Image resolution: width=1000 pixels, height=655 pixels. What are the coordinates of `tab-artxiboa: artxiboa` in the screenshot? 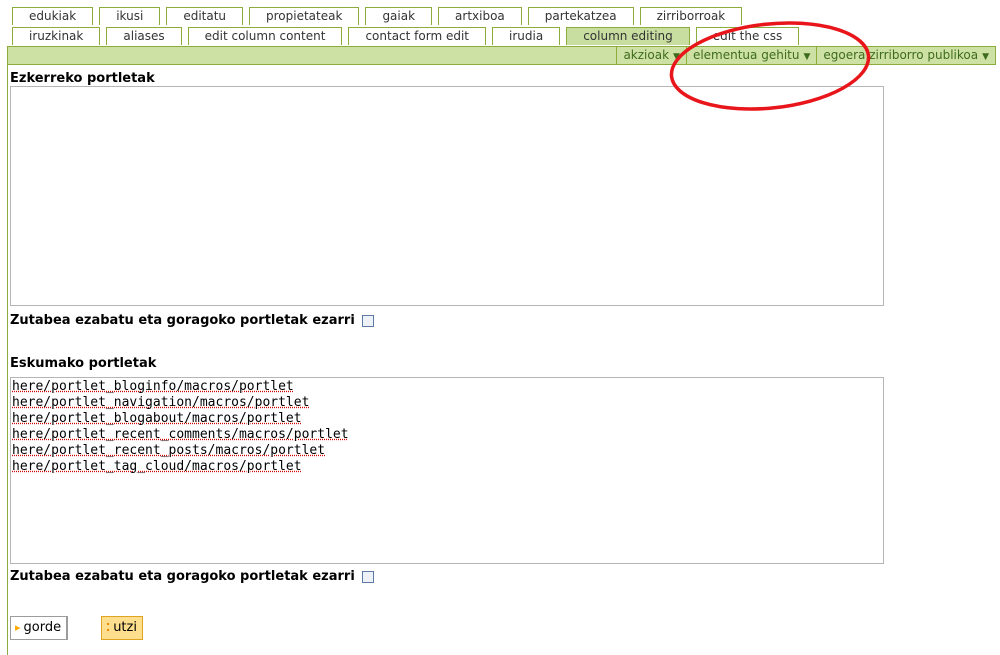 It's located at (480, 16).